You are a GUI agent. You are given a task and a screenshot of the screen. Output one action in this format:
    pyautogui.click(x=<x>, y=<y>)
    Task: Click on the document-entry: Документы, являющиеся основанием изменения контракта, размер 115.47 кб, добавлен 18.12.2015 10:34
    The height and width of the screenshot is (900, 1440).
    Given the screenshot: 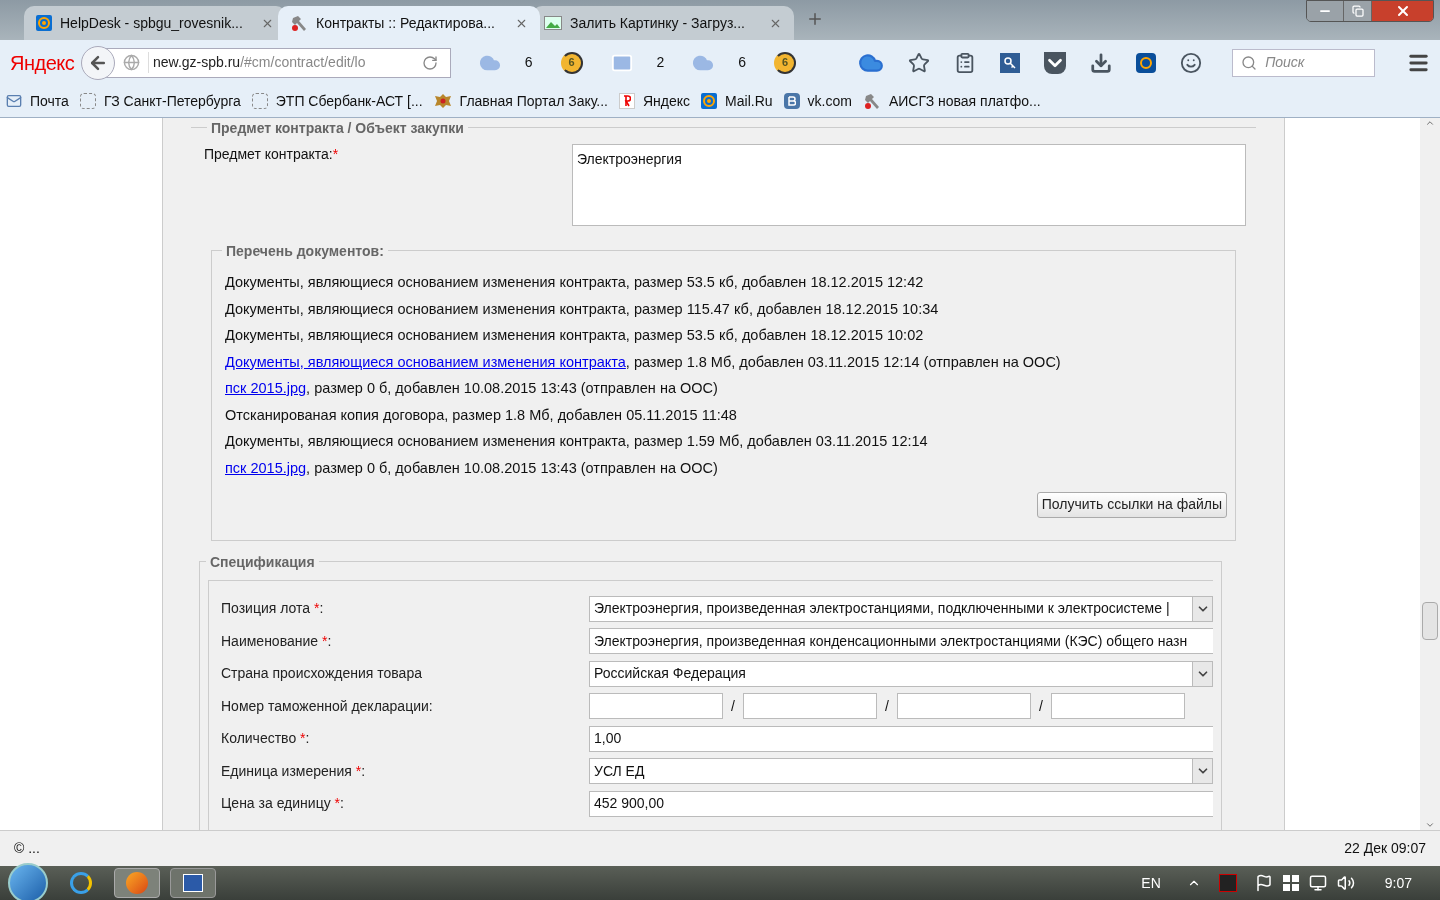 What is the action you would take?
    pyautogui.click(x=582, y=308)
    